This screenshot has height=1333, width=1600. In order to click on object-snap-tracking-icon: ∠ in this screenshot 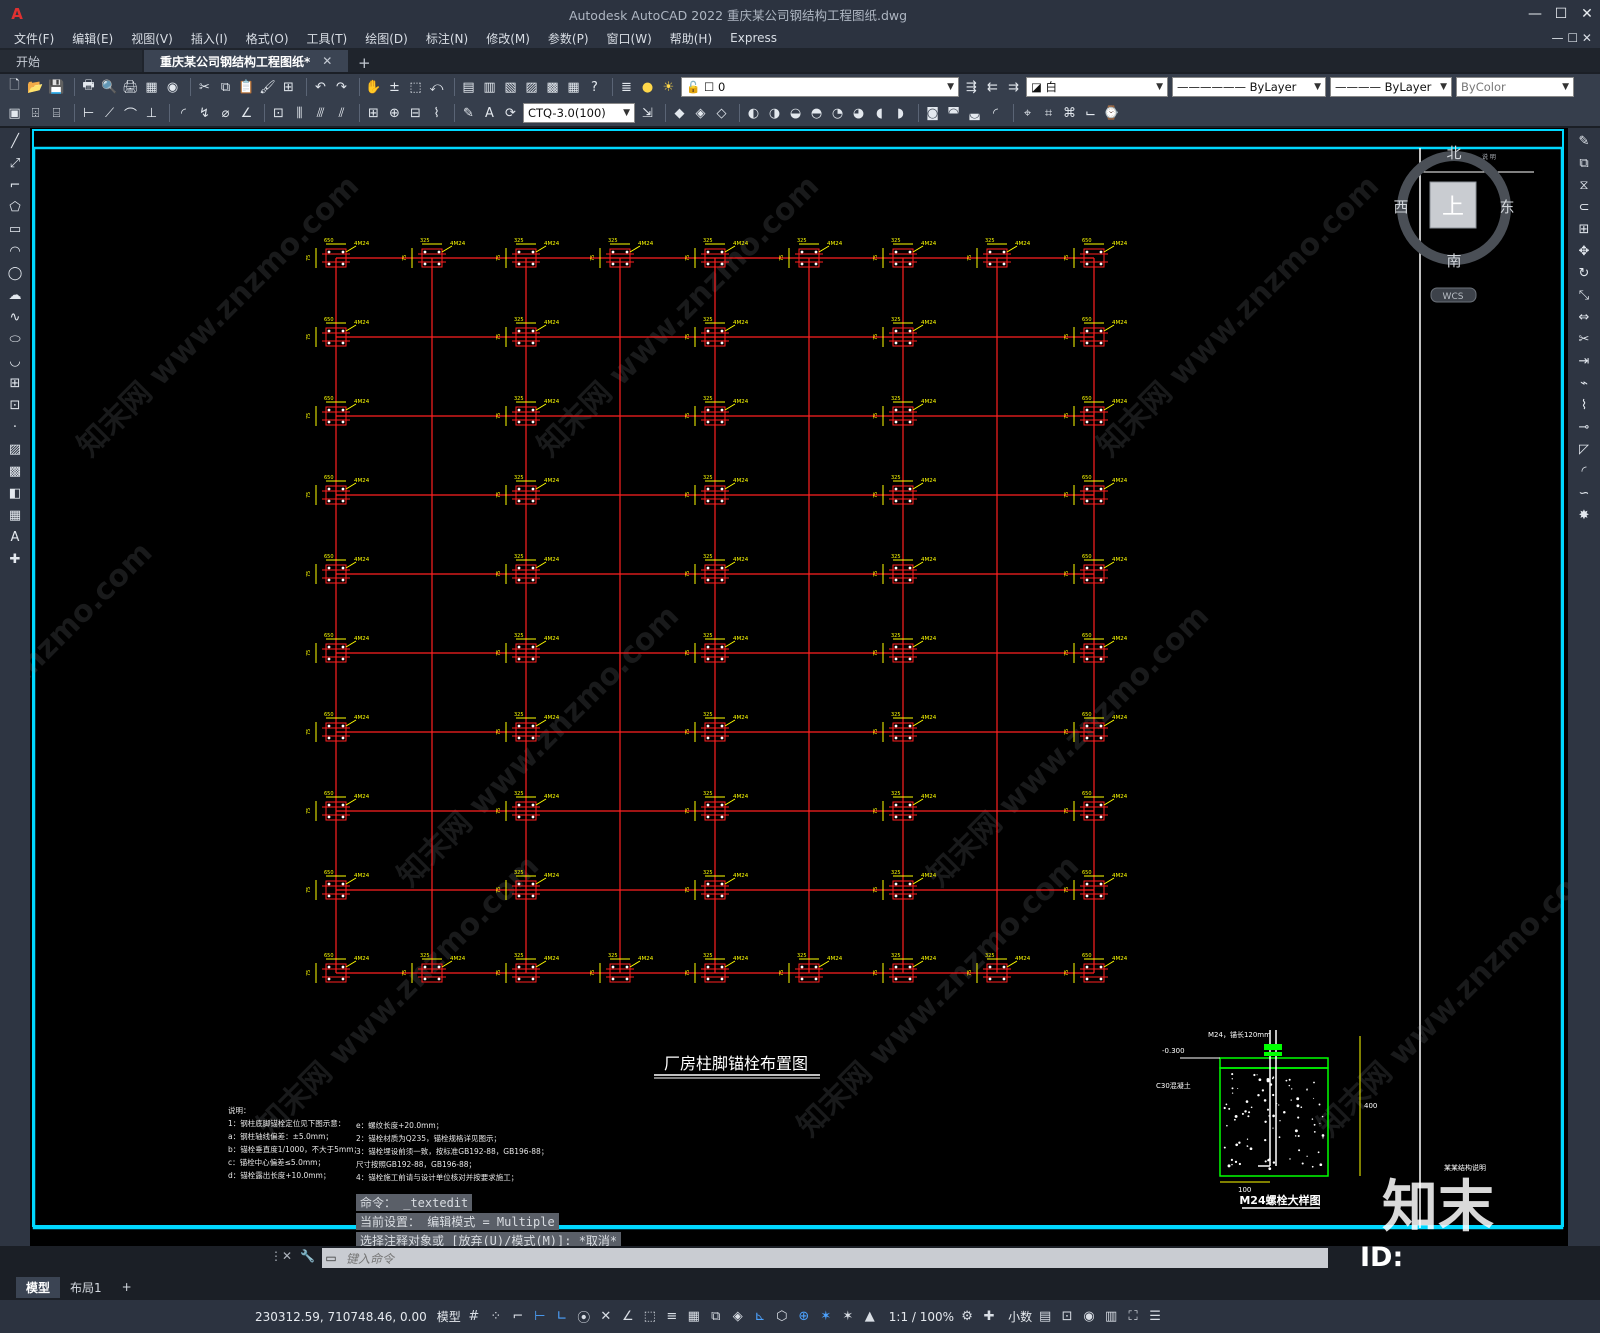, I will do `click(628, 1316)`.